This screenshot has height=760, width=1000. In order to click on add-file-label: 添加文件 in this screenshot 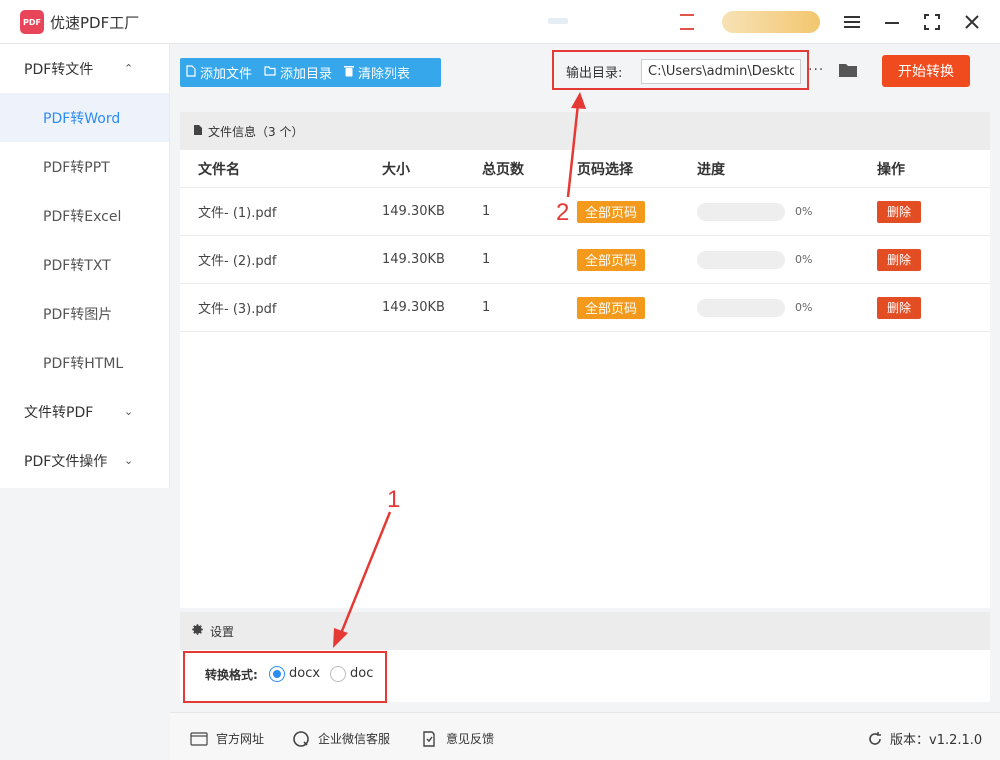, I will do `click(226, 74)`.